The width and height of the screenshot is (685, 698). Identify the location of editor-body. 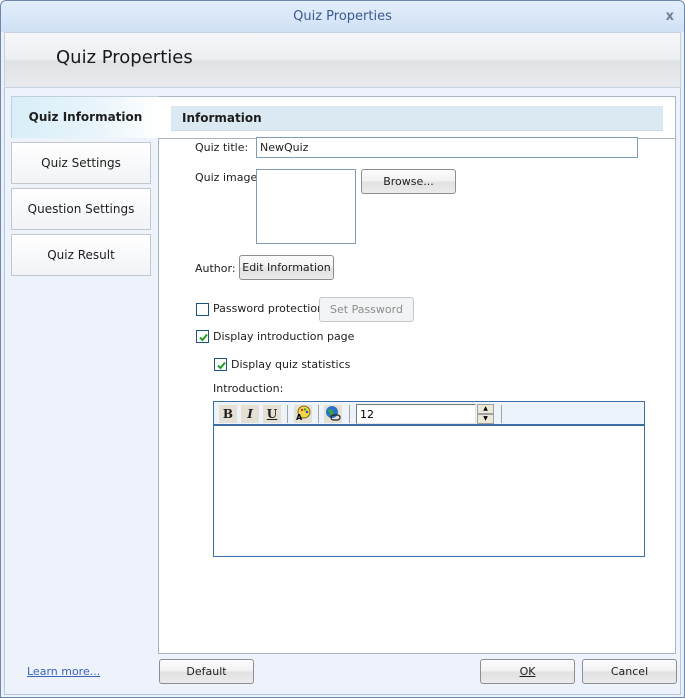
(429, 492).